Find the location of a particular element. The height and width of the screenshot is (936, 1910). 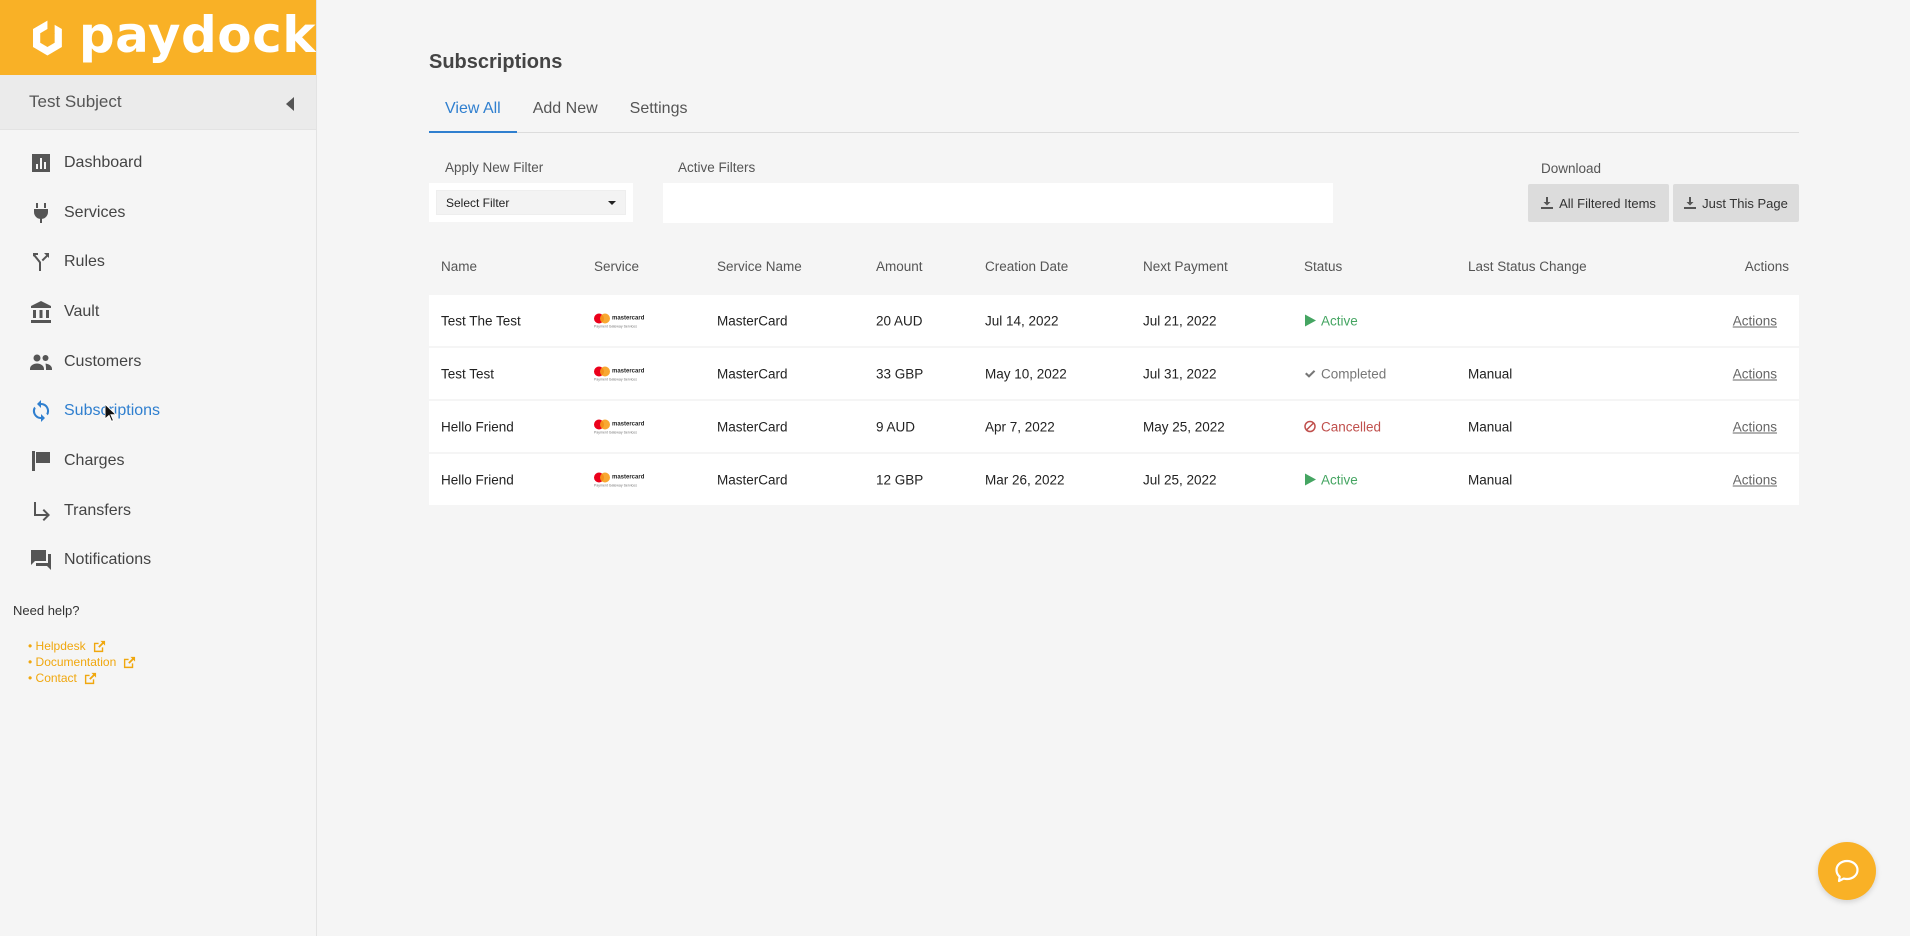

sidebar-item-label: Notifications is located at coordinates (108, 560).